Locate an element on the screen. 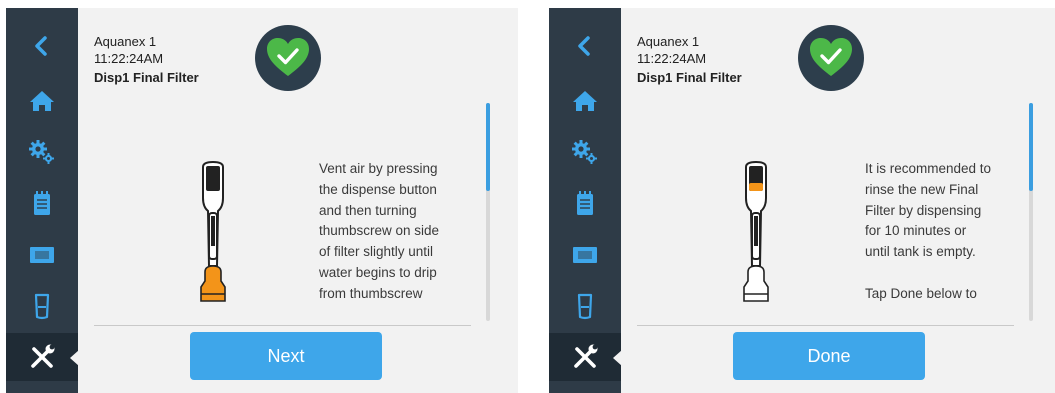  instruction-line: and then turning is located at coordinates (368, 210).